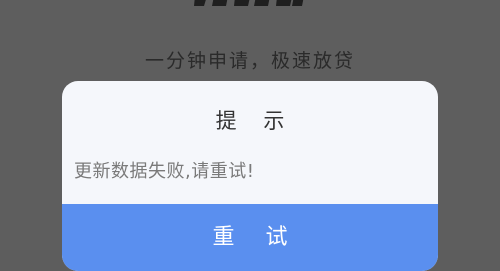 The width and height of the screenshot is (500, 271). I want to click on tagline: 一分钟申请，极速放贷, so click(249, 61).